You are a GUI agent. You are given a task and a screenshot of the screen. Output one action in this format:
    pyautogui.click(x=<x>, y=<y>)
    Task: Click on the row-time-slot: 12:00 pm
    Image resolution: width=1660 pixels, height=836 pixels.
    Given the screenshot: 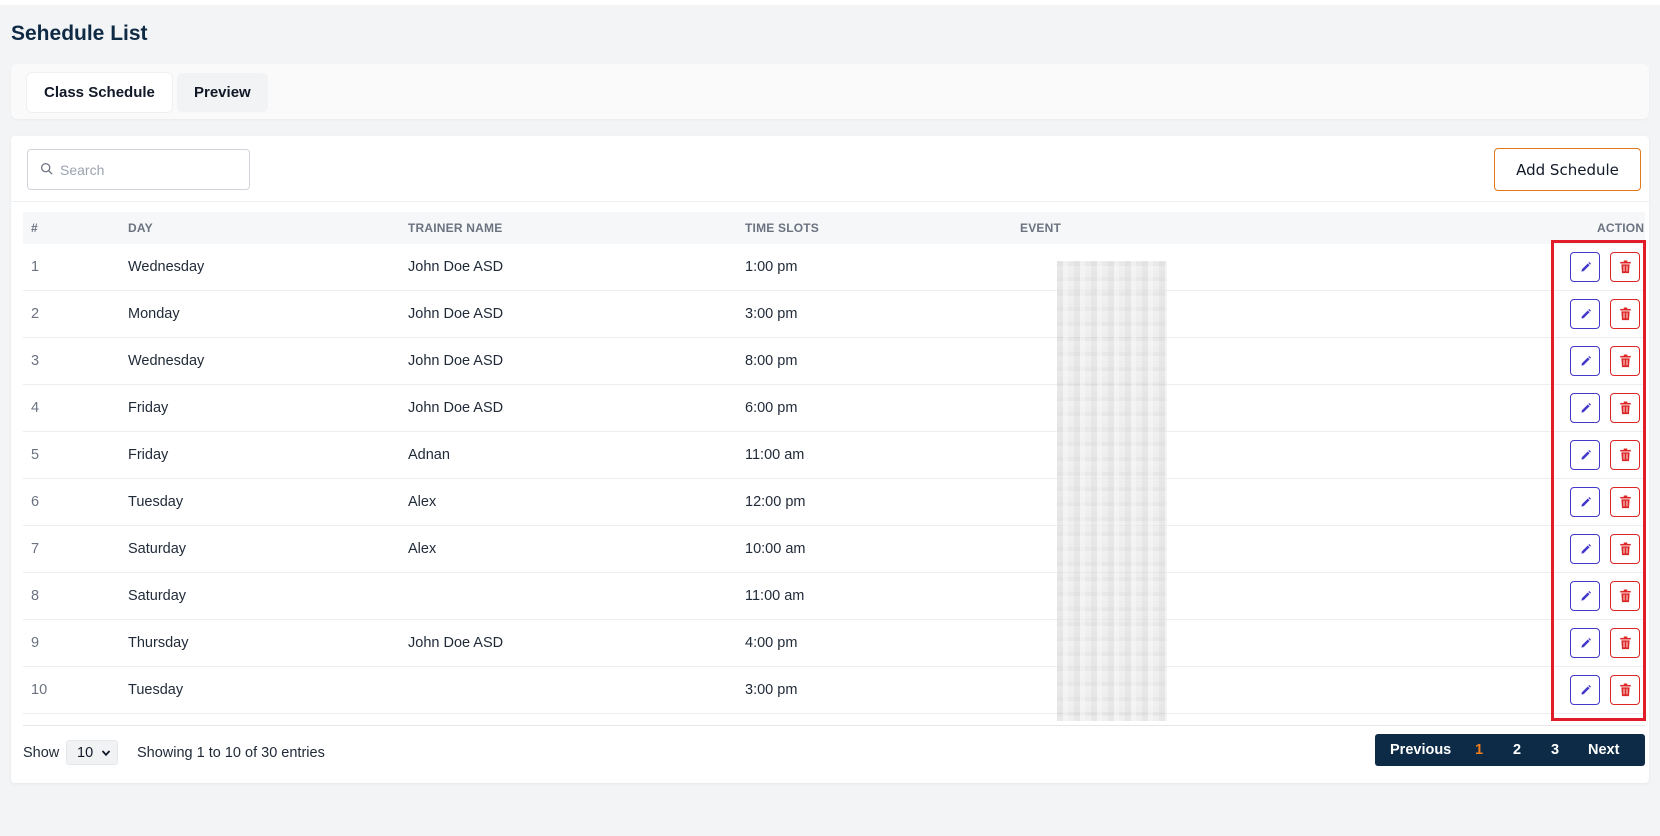 What is the action you would take?
    pyautogui.click(x=775, y=502)
    